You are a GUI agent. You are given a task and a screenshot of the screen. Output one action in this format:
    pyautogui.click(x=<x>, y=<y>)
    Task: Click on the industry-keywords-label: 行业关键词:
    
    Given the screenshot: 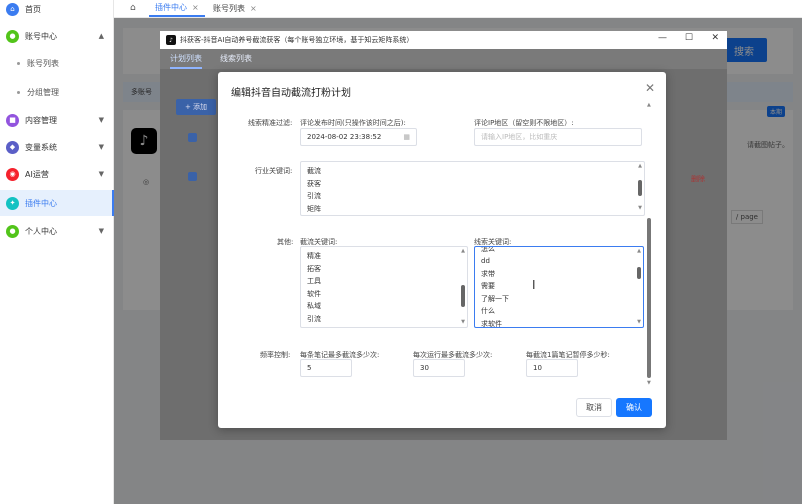 What is the action you would take?
    pyautogui.click(x=274, y=171)
    